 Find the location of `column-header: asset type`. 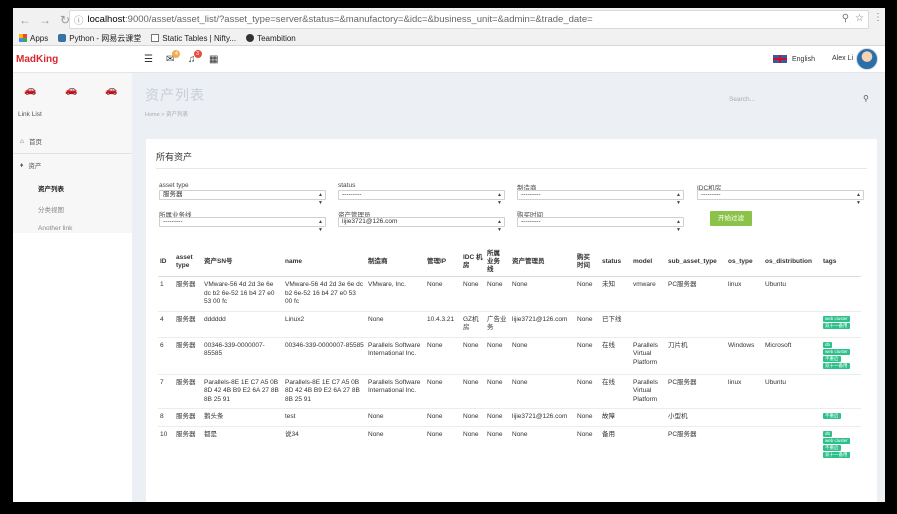

column-header: asset type is located at coordinates (188, 262).